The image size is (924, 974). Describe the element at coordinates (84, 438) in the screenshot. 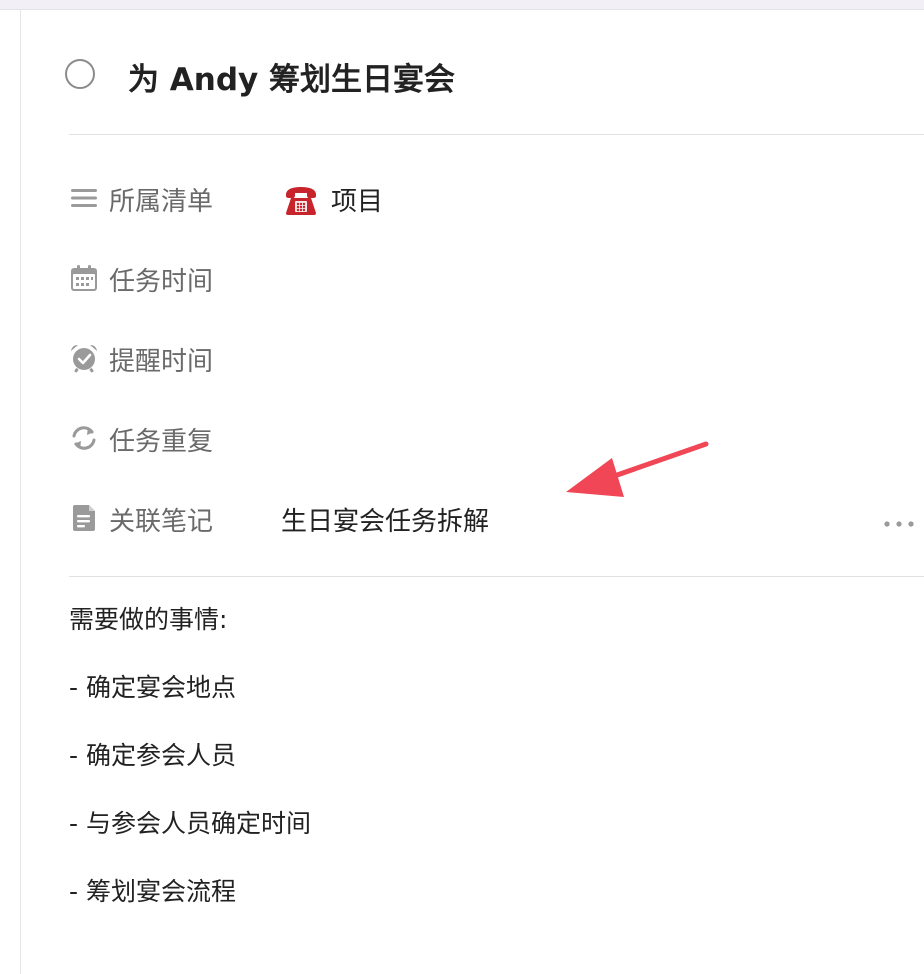

I see `repeat-icon` at that location.